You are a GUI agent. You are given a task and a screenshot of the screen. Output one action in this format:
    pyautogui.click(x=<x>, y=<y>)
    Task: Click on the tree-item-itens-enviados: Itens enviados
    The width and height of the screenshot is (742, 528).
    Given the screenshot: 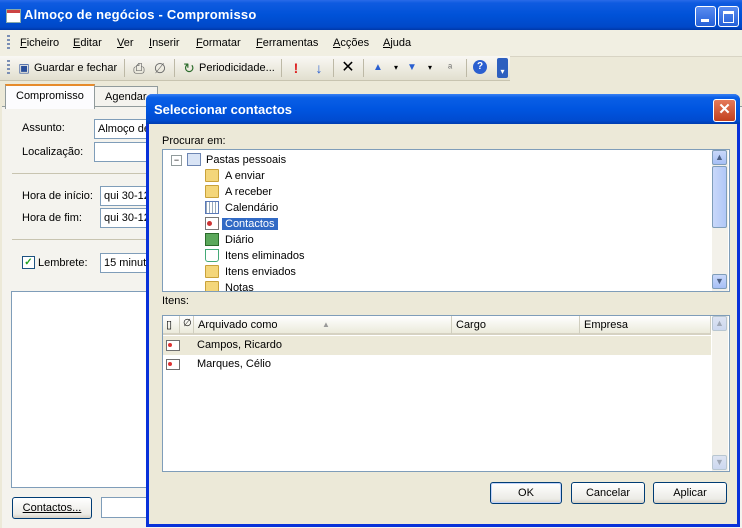 What is the action you would take?
    pyautogui.click(x=433, y=272)
    